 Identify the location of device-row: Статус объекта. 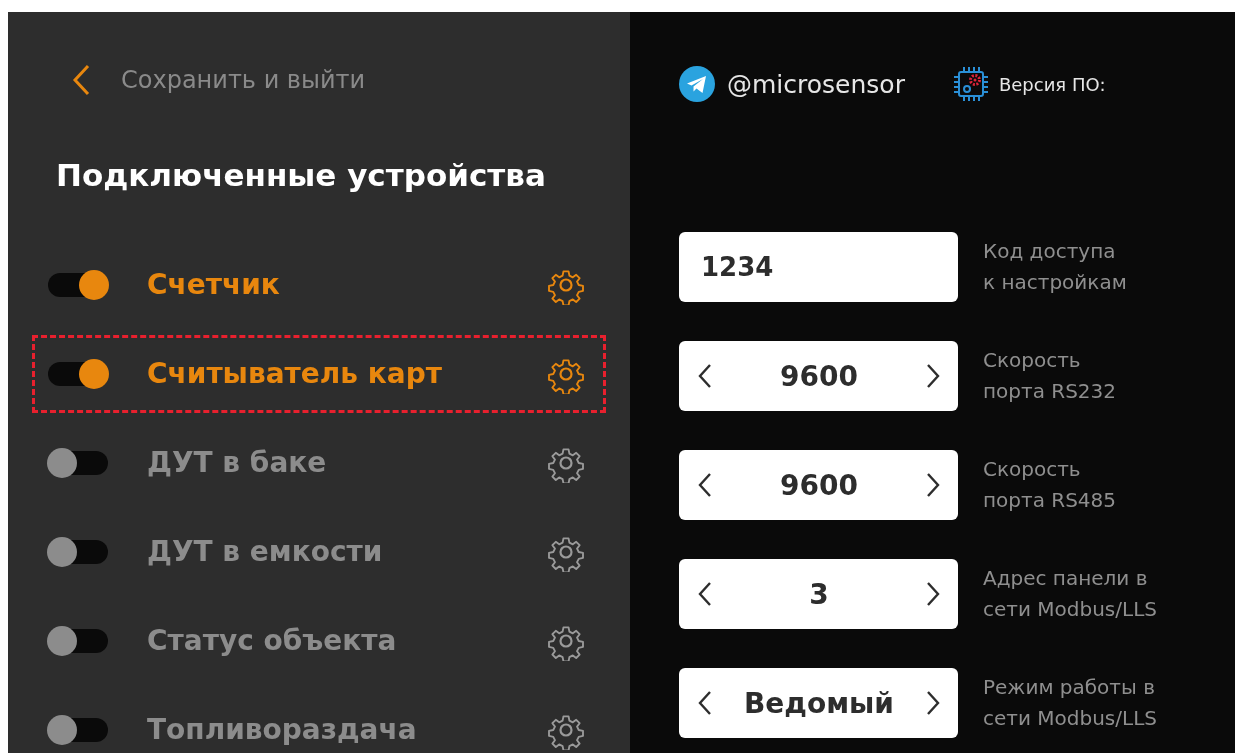
(319, 640).